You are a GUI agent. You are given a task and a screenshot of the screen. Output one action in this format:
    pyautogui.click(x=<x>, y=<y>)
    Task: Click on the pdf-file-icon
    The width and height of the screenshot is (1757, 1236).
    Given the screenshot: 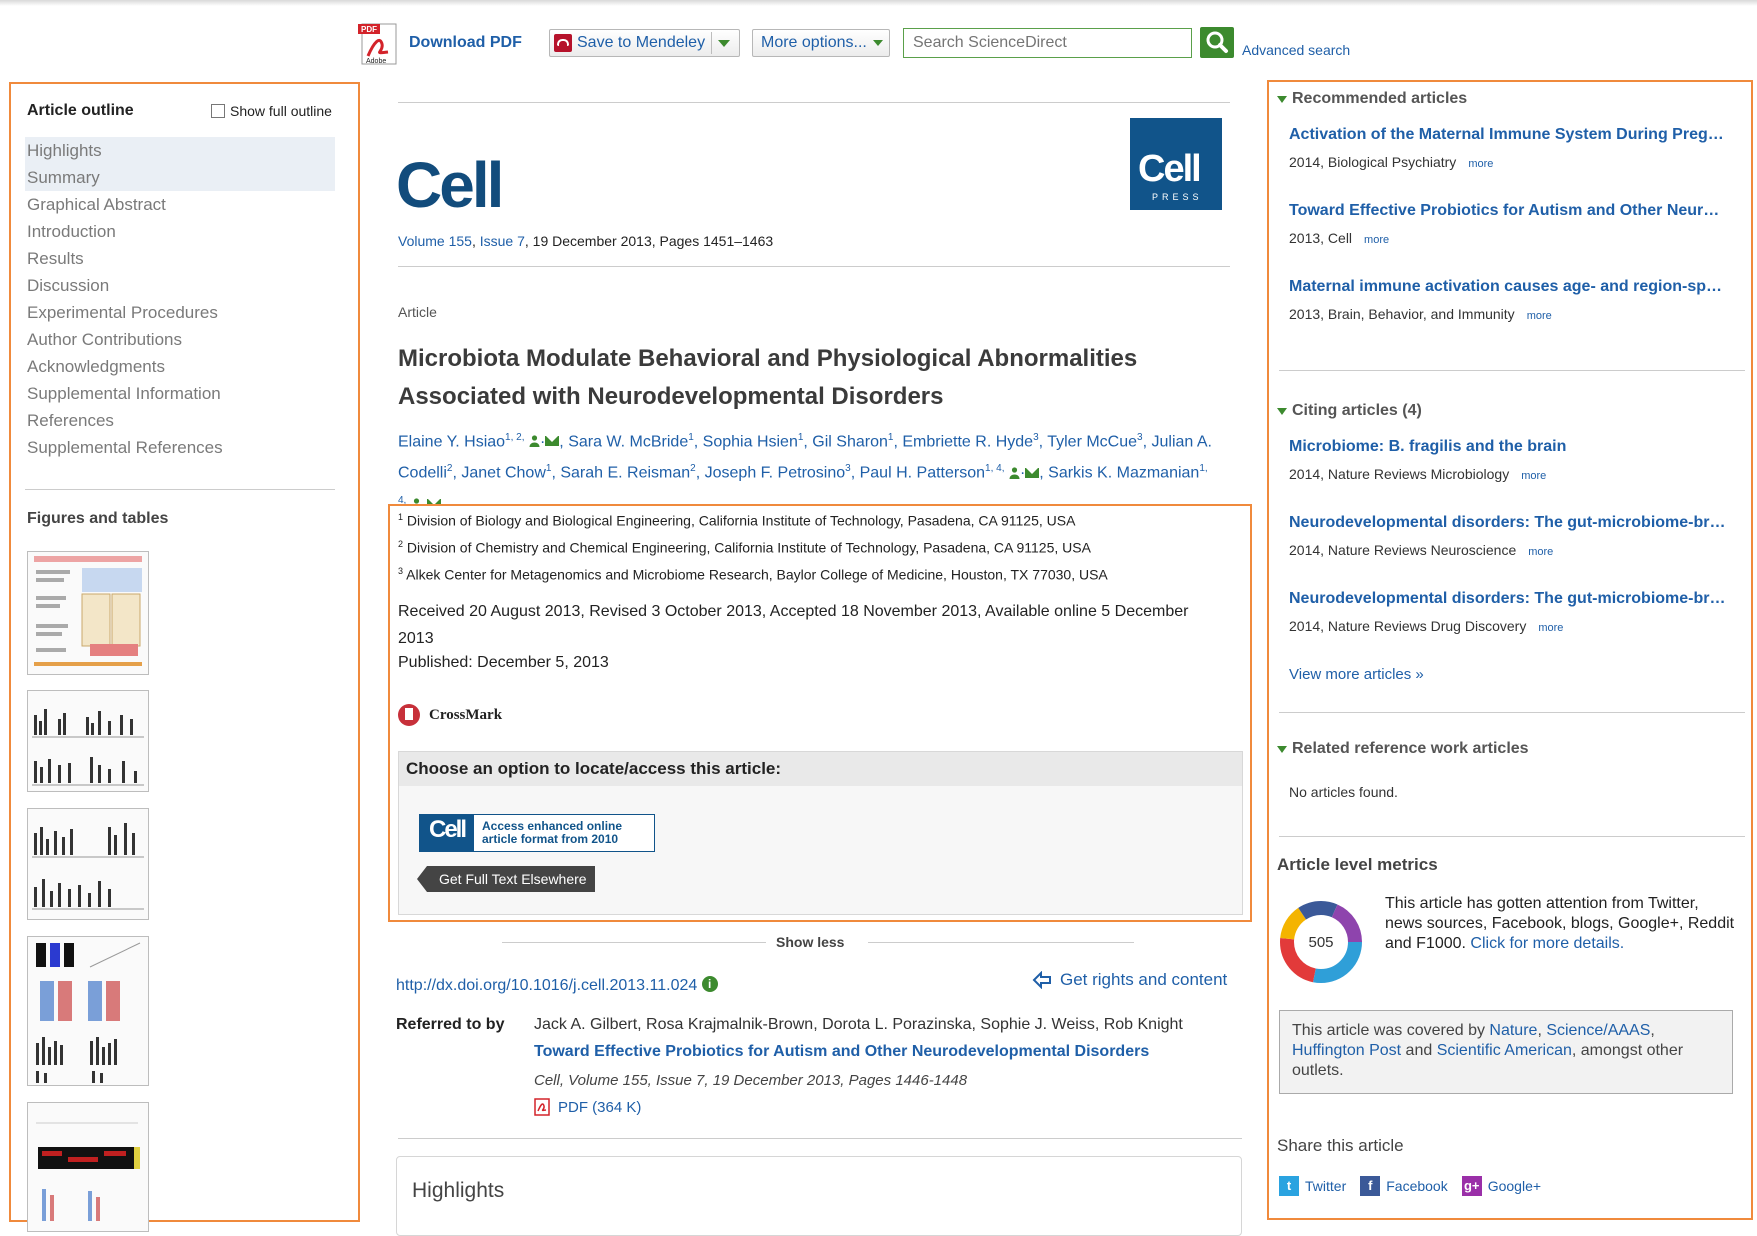 What is the action you would take?
    pyautogui.click(x=542, y=1107)
    